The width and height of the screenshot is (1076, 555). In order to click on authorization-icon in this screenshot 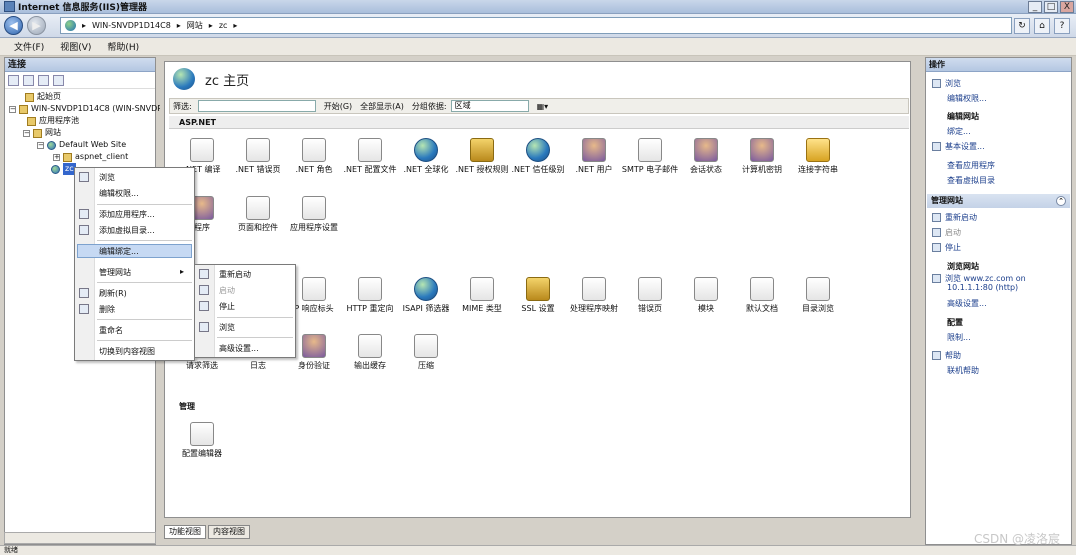, I will do `click(482, 150)`.